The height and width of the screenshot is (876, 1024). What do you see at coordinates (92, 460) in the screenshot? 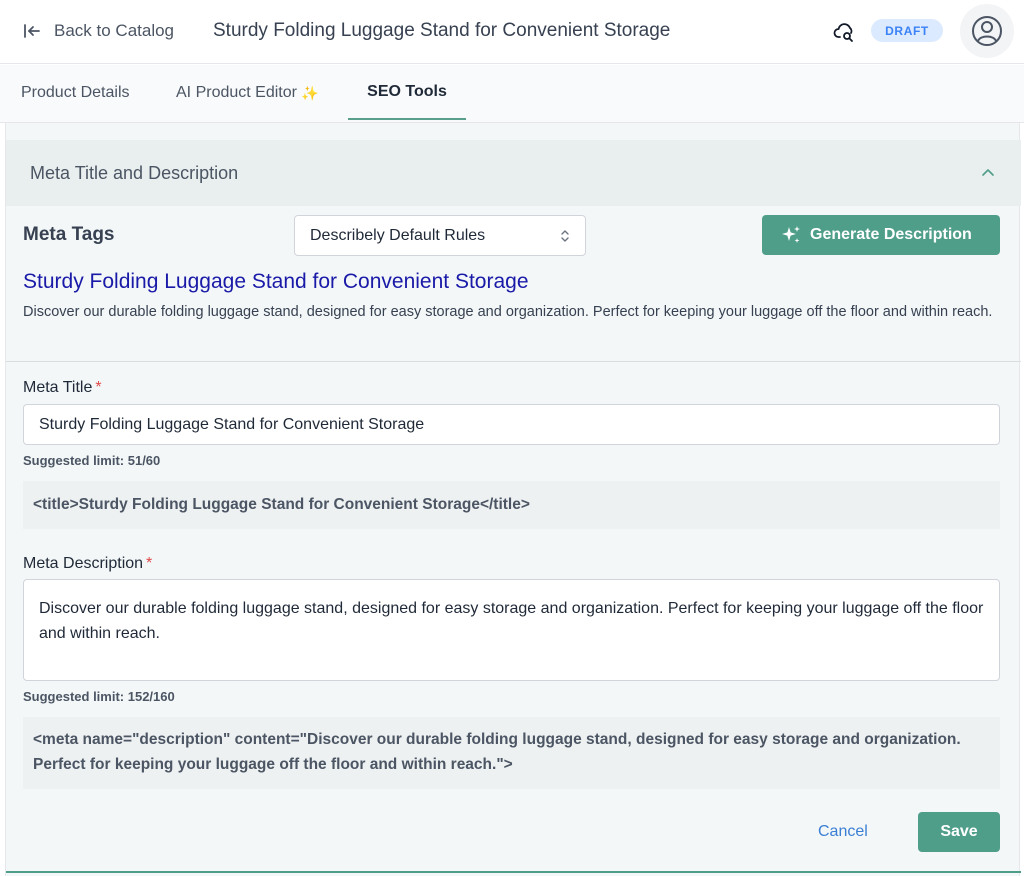
I see `meta-title-limit: Suggested limit: 51/60` at bounding box center [92, 460].